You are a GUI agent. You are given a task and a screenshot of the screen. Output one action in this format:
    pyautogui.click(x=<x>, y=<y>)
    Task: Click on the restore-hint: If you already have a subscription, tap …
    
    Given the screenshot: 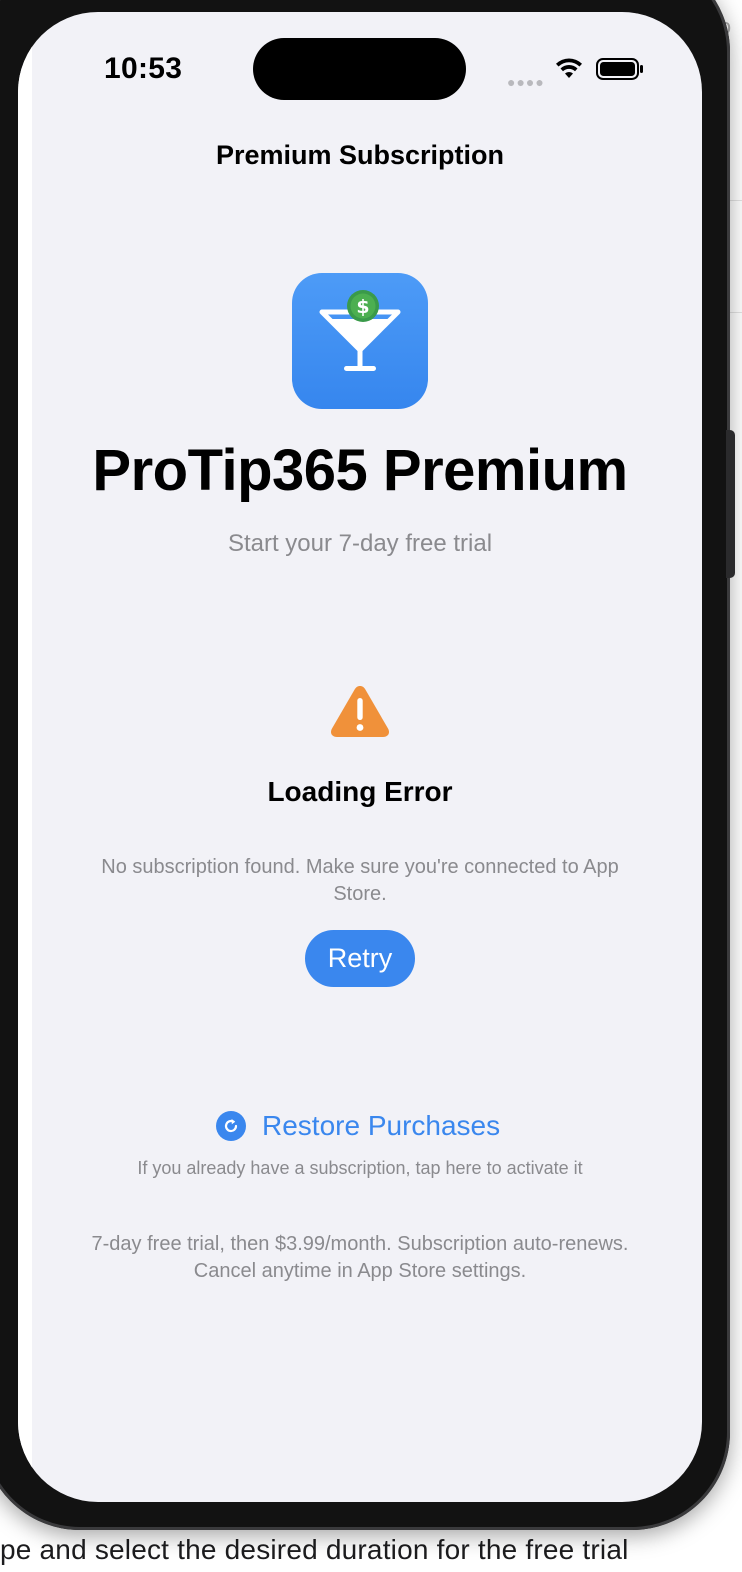 What is the action you would take?
    pyautogui.click(x=360, y=1168)
    